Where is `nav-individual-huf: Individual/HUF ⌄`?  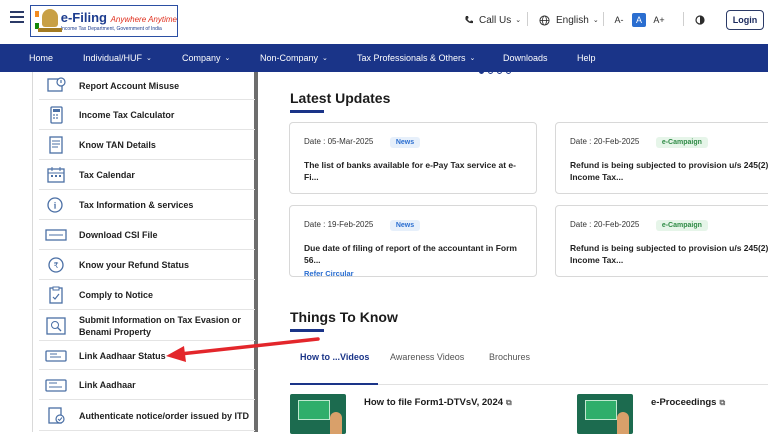 nav-individual-huf: Individual/HUF ⌄ is located at coordinates (117, 58).